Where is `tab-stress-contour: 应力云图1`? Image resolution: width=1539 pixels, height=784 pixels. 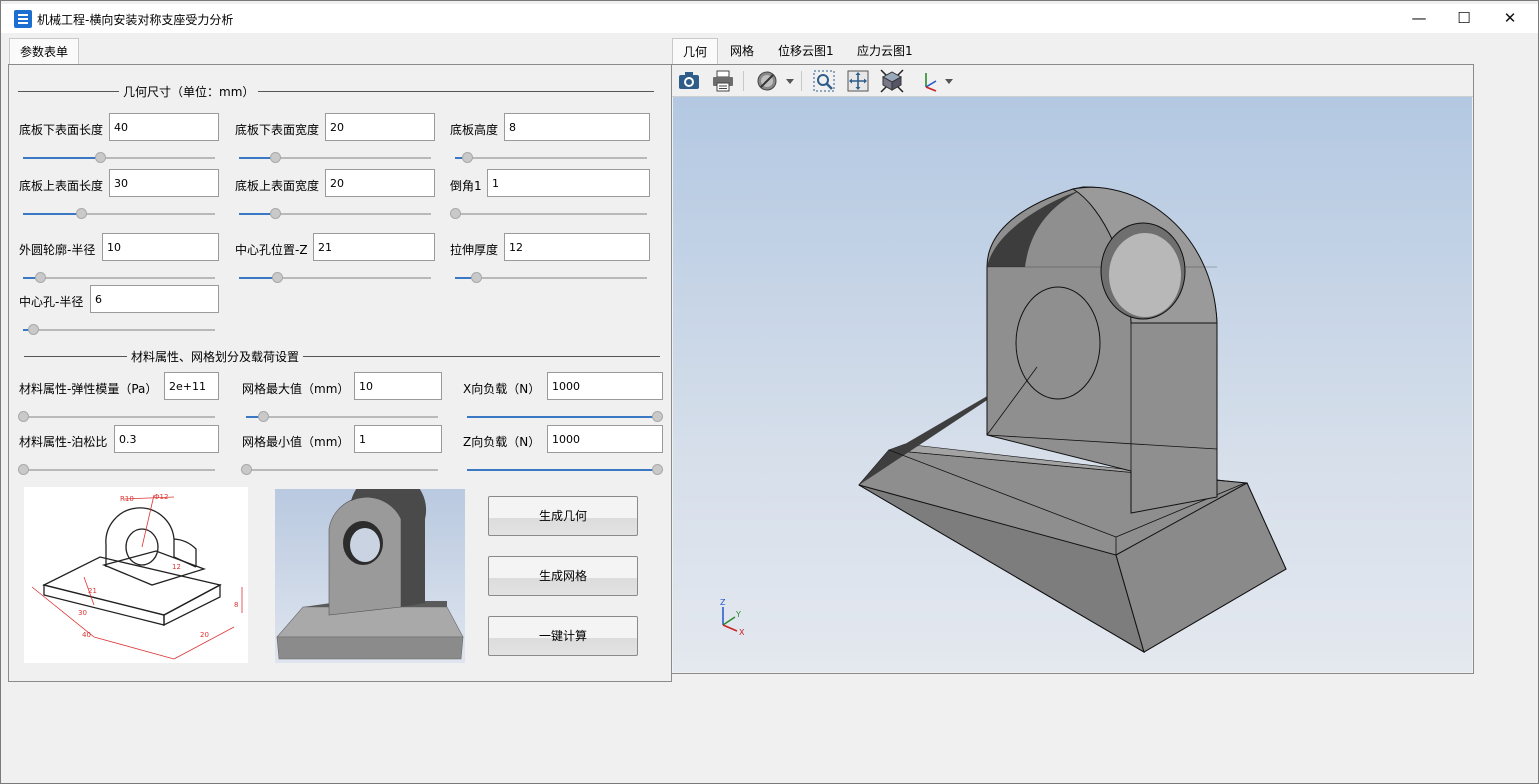
tab-stress-contour: 应力云图1 is located at coordinates (885, 51).